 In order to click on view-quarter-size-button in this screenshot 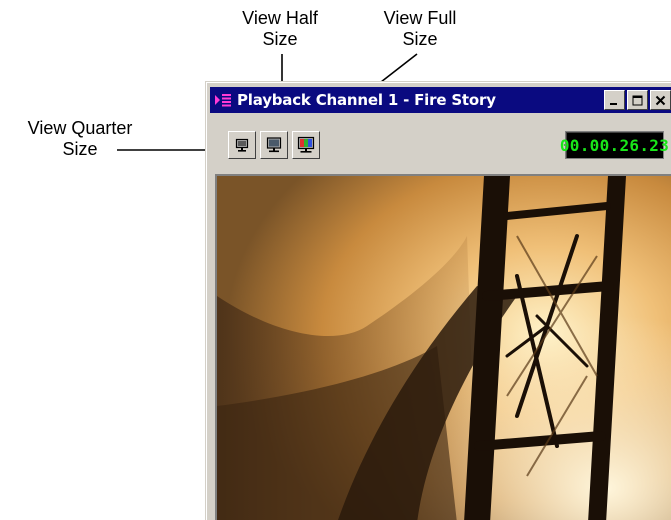, I will do `click(242, 145)`.